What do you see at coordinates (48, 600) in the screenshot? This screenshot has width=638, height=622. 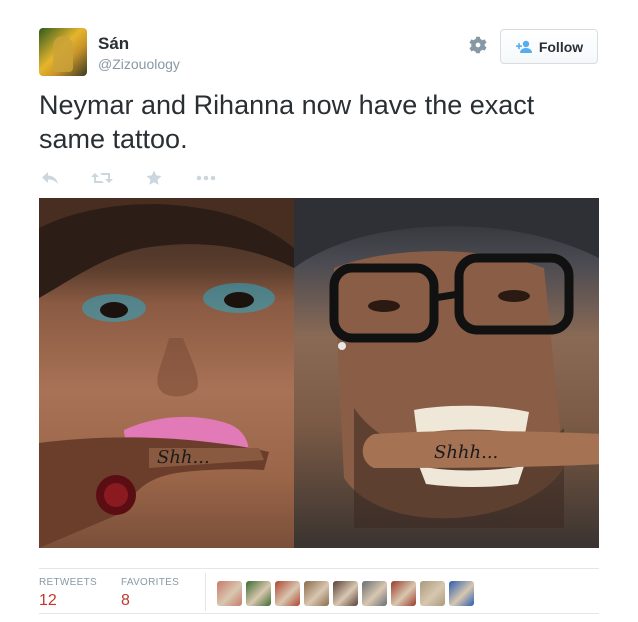 I see `retweets-count: 12` at bounding box center [48, 600].